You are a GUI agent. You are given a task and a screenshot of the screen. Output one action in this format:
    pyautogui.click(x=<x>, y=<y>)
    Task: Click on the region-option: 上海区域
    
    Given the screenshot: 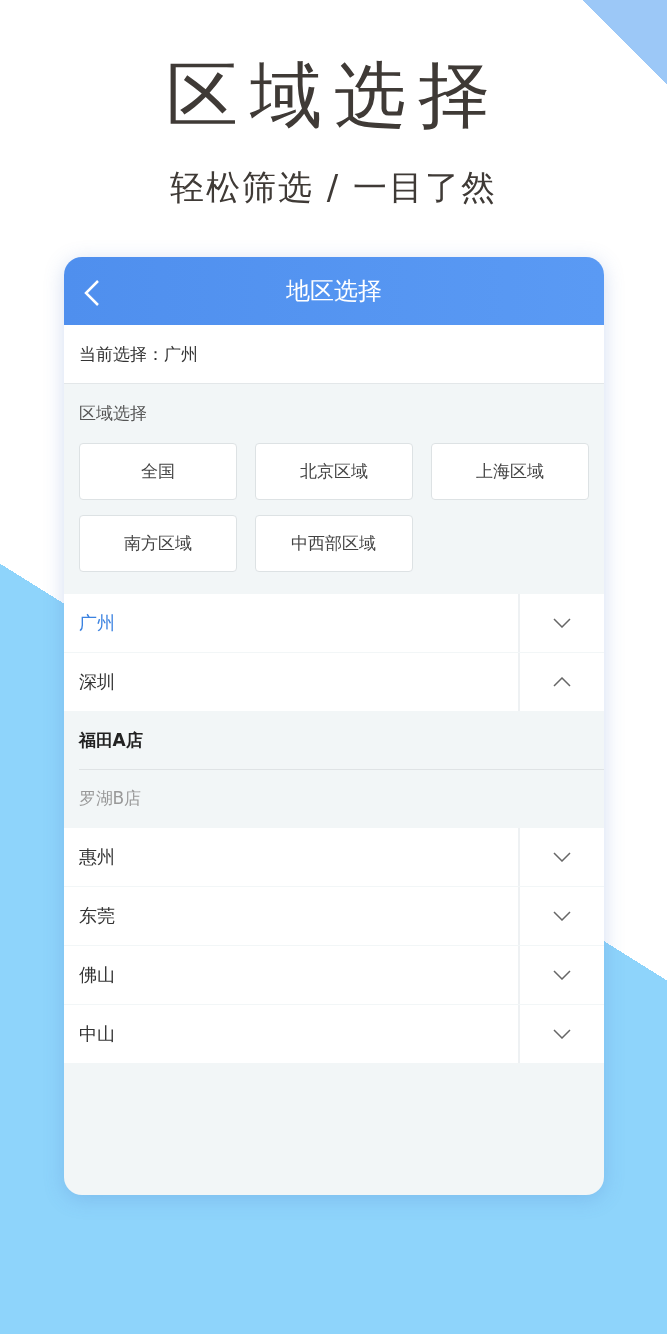 What is the action you would take?
    pyautogui.click(x=509, y=472)
    